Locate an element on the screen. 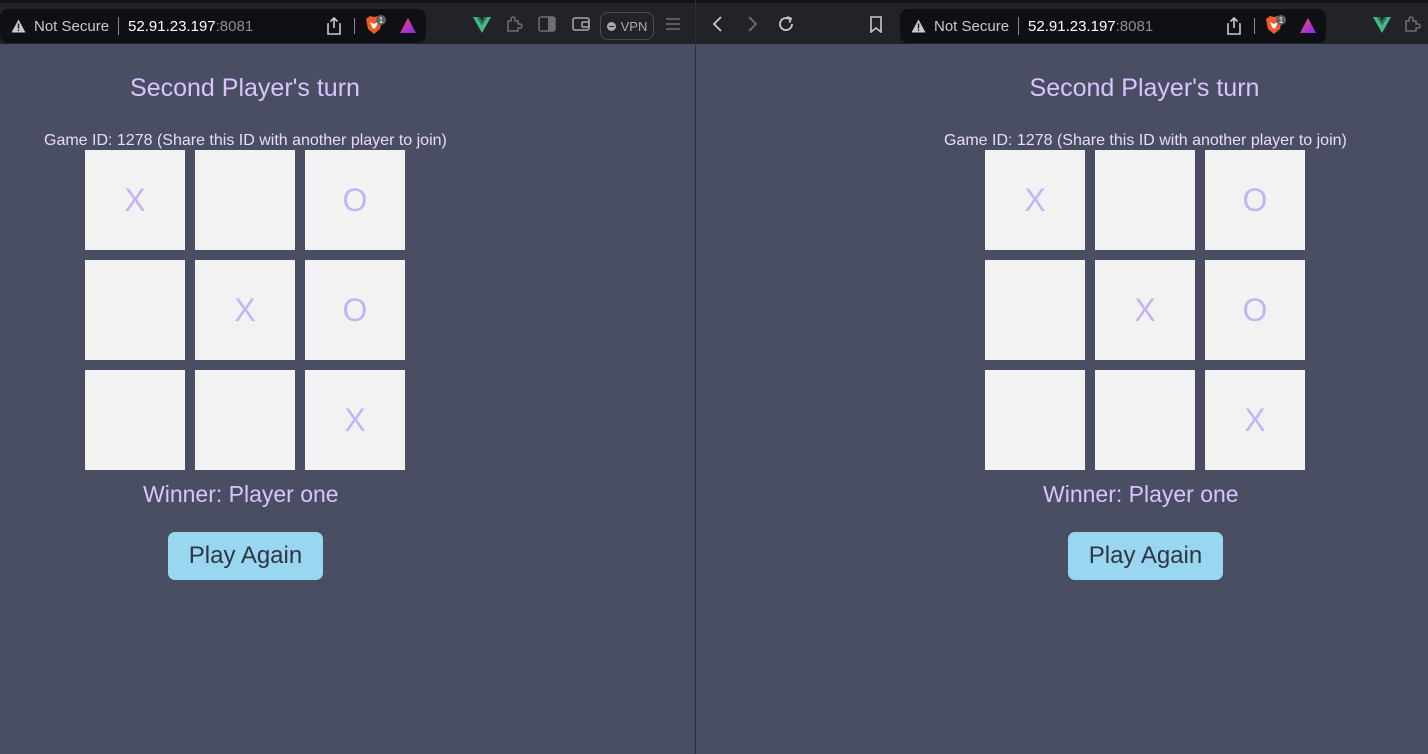 This screenshot has width=1428, height=754. sidebar-icon is located at coordinates (547, 24).